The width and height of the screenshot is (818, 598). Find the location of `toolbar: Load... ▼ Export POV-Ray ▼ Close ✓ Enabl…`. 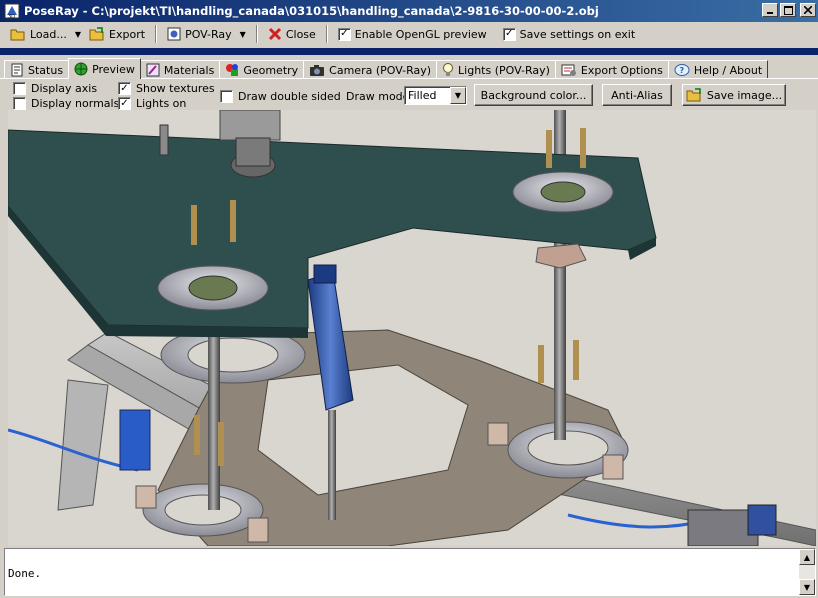

toolbar: Load... ▼ Export POV-Ray ▼ Close ✓ Enabl… is located at coordinates (409, 34).